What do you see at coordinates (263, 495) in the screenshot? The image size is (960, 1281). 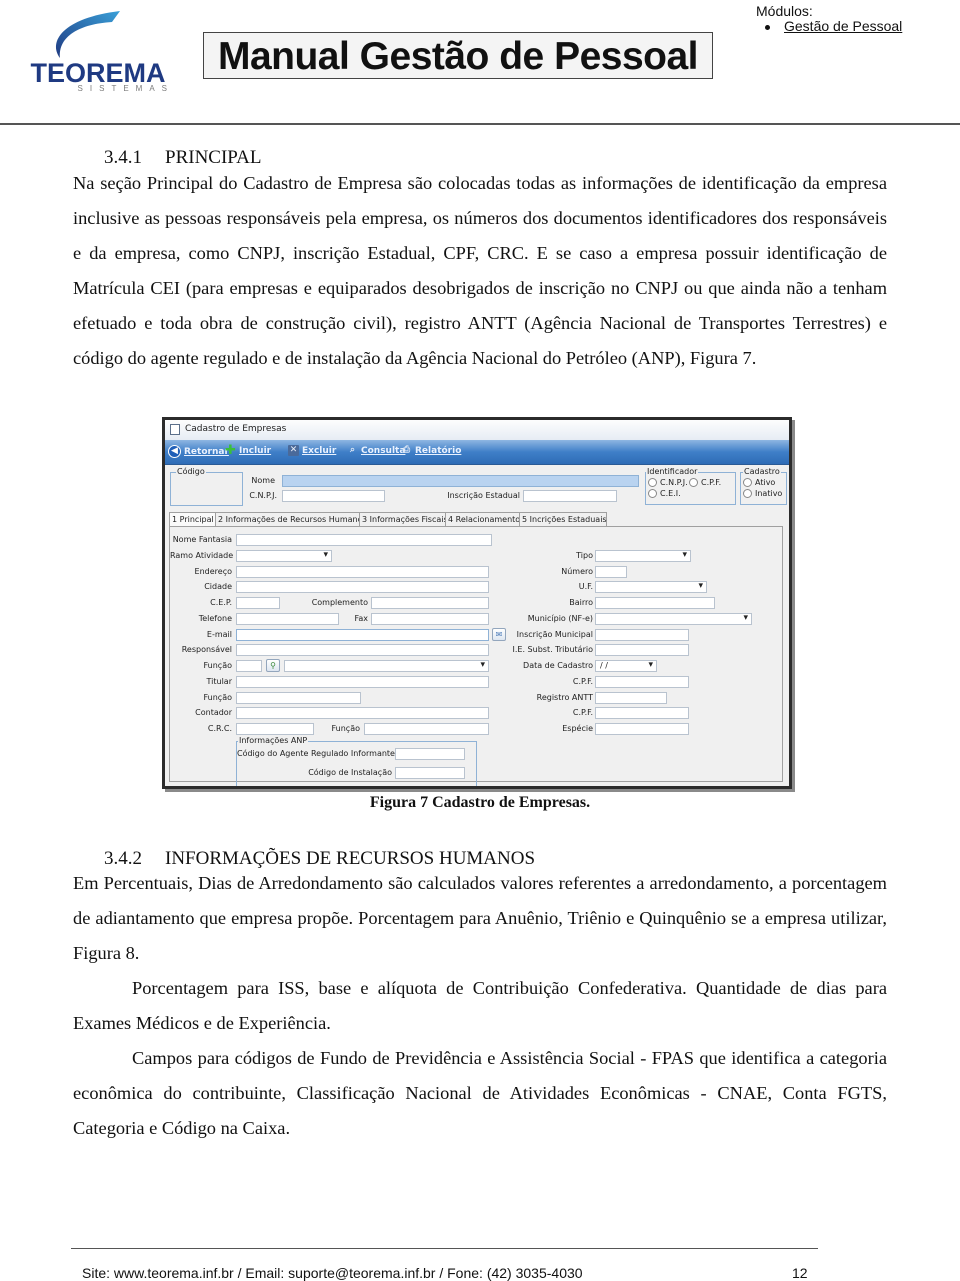 I see `cnpj-label: C.N.P.J.` at bounding box center [263, 495].